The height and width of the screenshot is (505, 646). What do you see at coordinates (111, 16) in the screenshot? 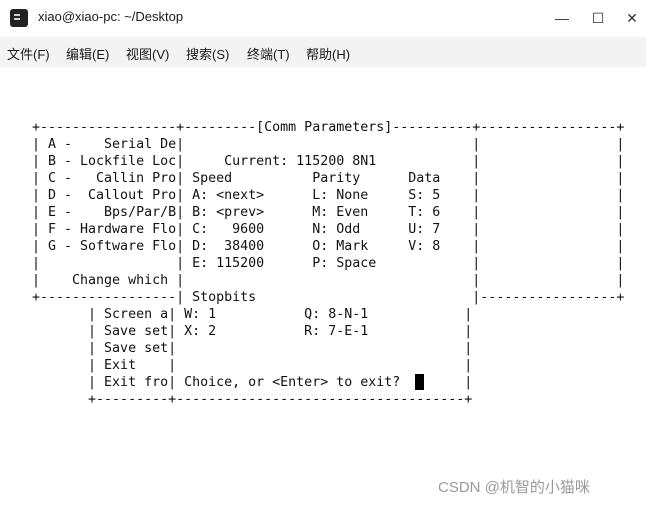
I see `window-title: xiao@xiao-pc: ~/Desktop` at bounding box center [111, 16].